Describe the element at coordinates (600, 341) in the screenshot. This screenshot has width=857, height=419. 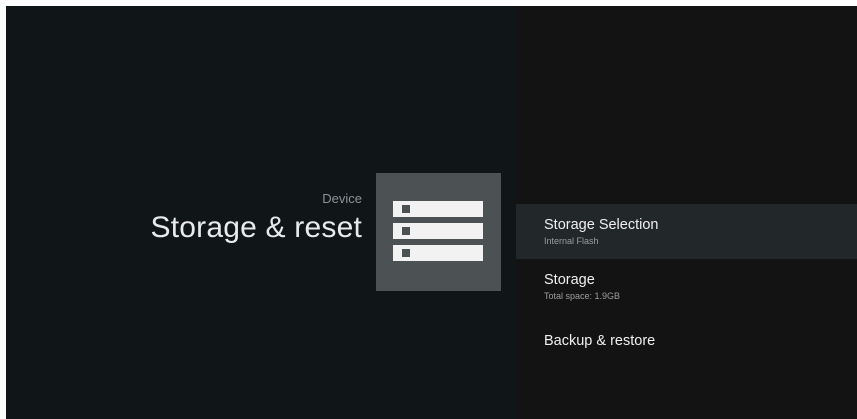
I see `menu-item-title: Backup & restore` at that location.